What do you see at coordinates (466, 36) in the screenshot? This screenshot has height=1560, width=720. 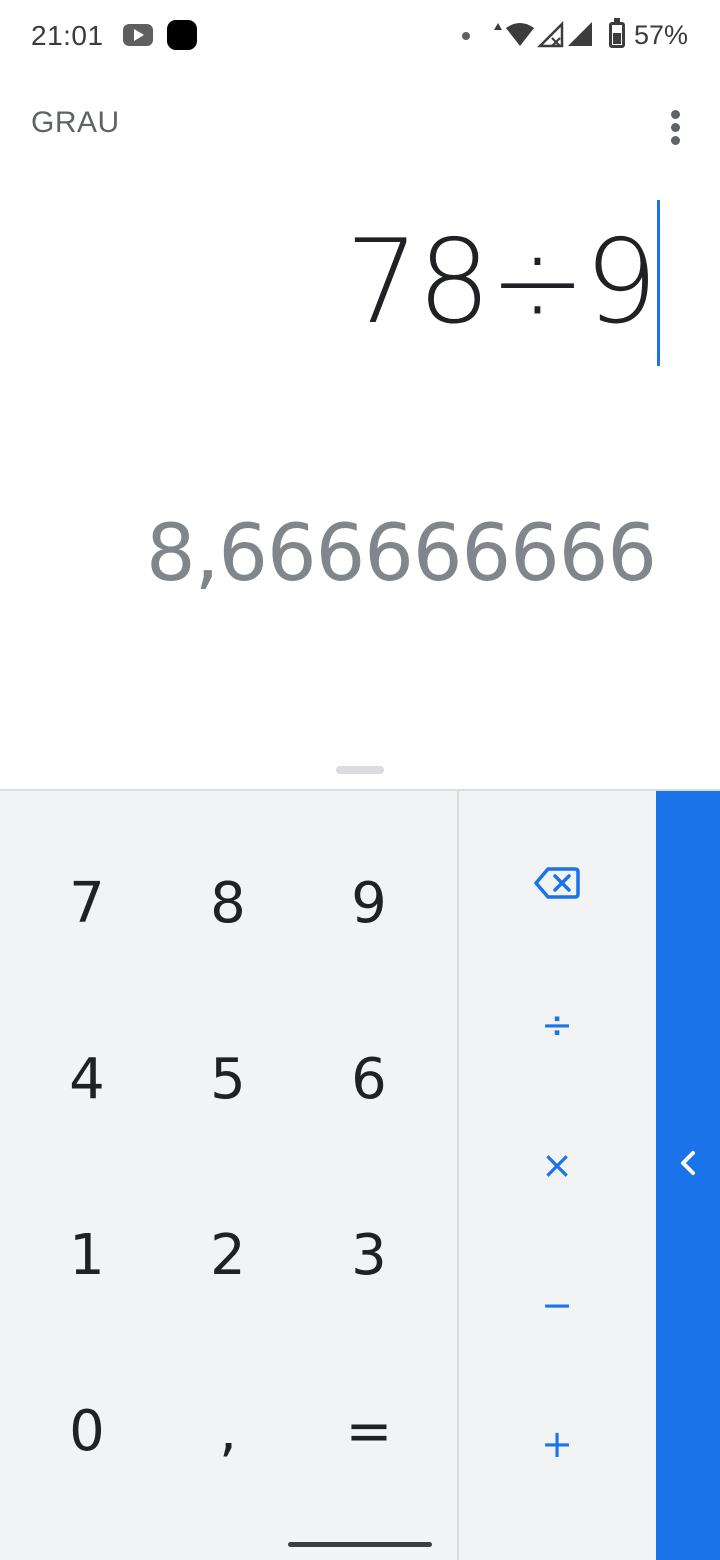 I see `dot-icon` at bounding box center [466, 36].